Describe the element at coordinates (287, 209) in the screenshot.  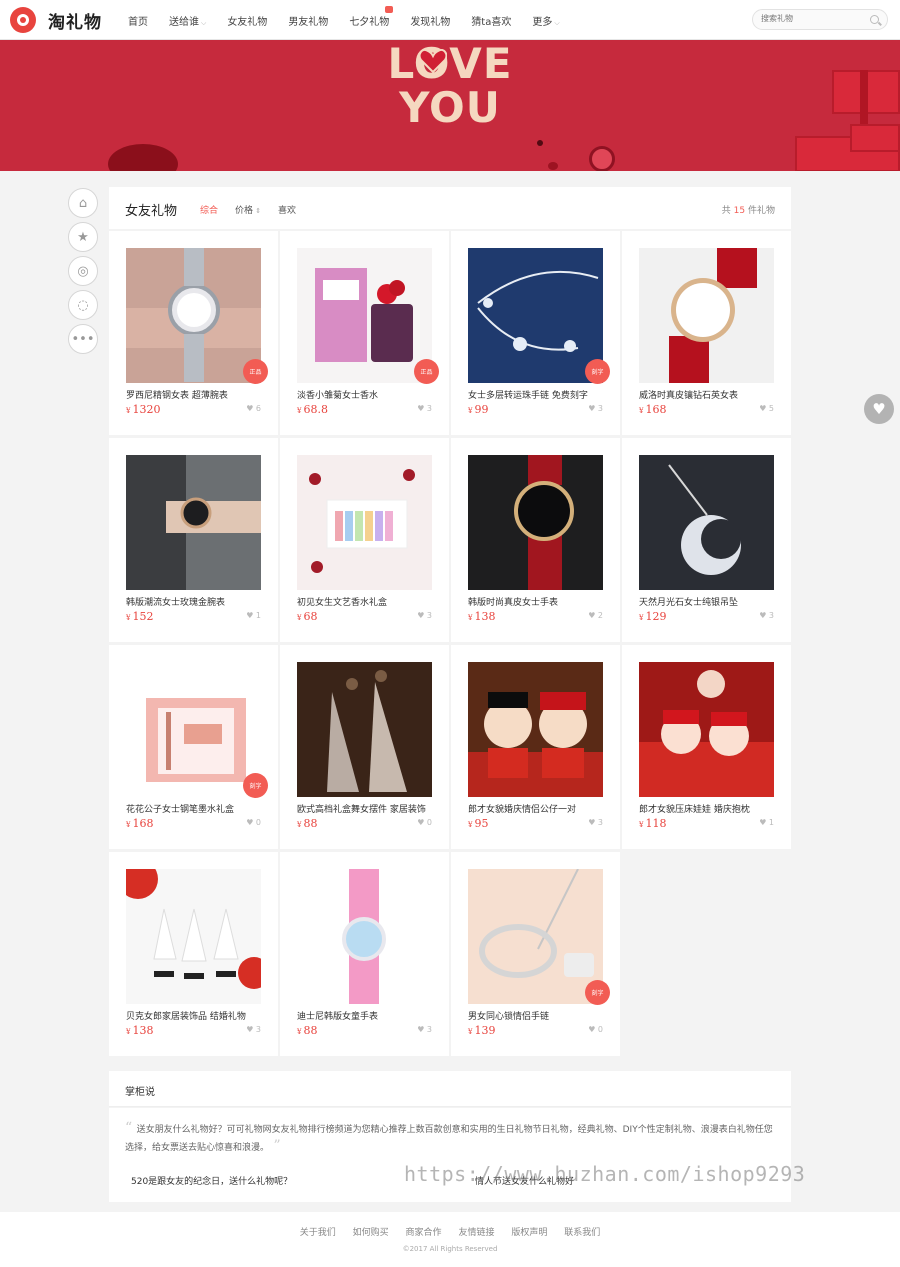
I see `sort-like: 喜欢` at that location.